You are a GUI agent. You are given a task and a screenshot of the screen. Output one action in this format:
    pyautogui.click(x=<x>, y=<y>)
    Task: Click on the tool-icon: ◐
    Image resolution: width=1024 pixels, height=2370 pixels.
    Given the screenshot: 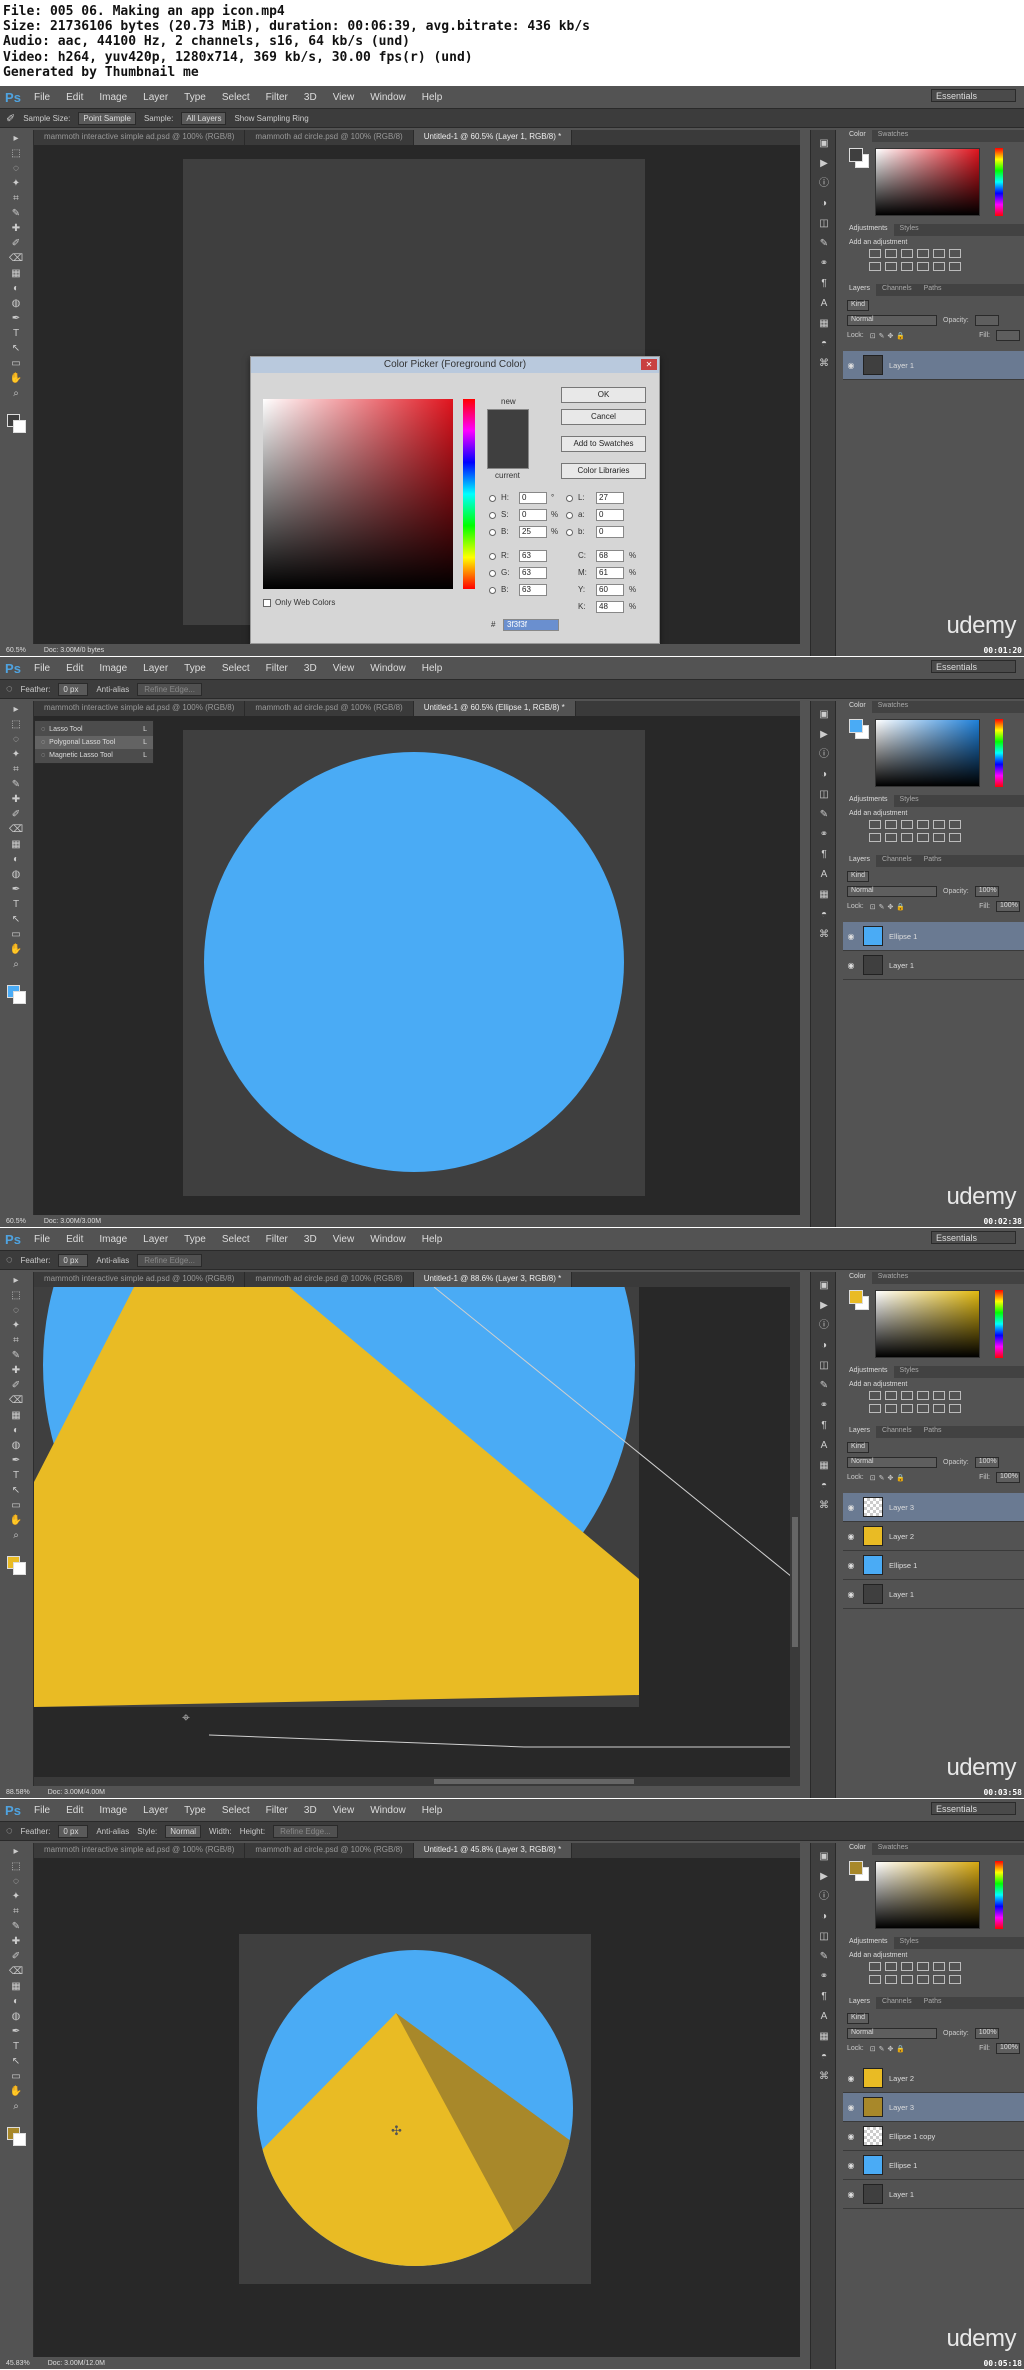 What is the action you would take?
    pyautogui.click(x=16, y=289)
    